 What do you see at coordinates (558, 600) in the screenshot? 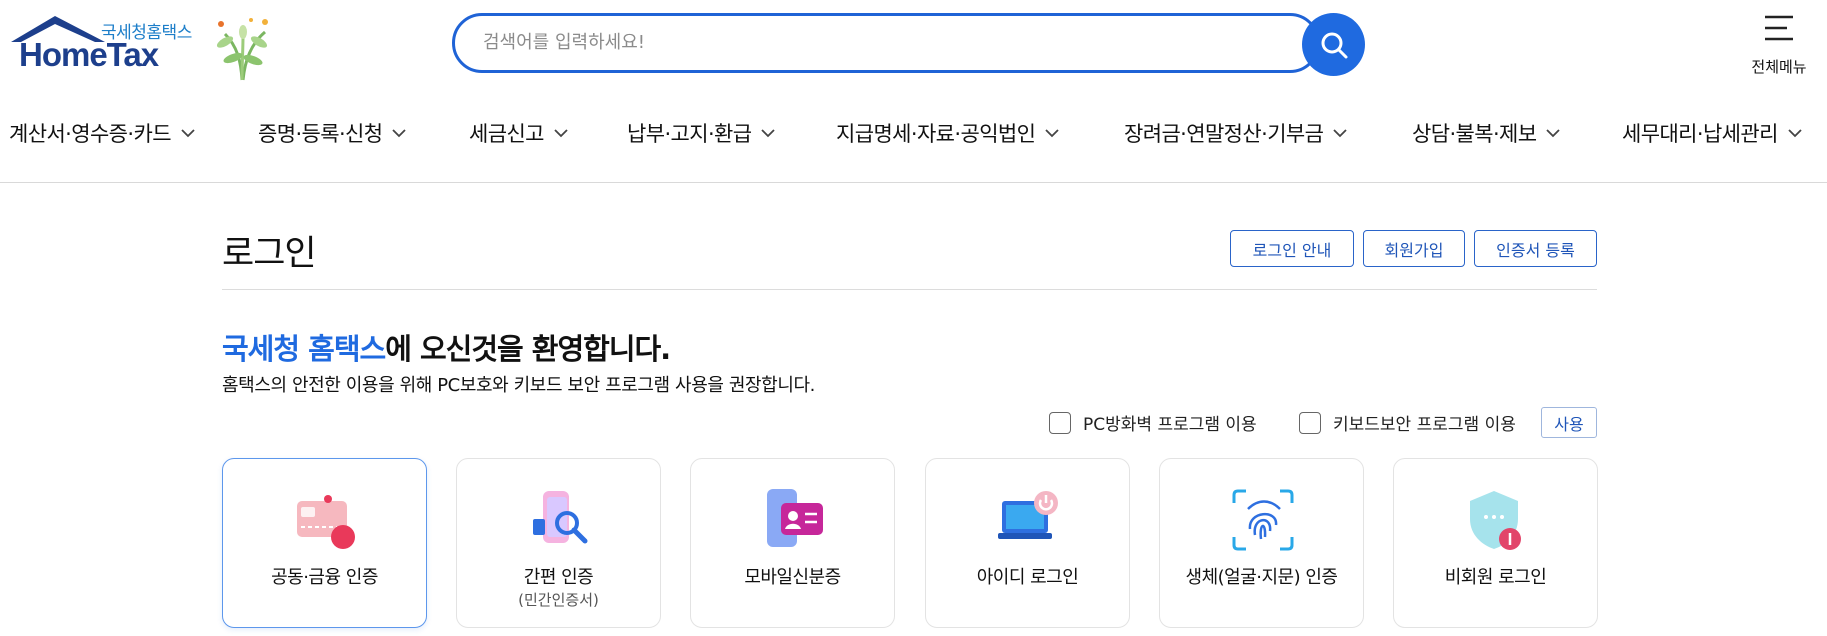
I see `card-sublabel: (민간인증서)` at bounding box center [558, 600].